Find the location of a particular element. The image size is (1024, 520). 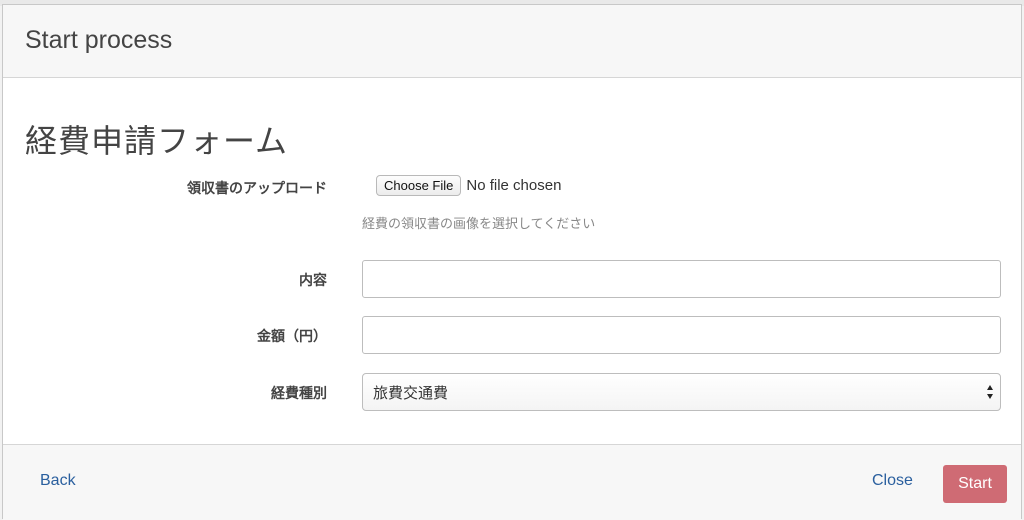

amount-label: 金額（円） is located at coordinates (292, 337).